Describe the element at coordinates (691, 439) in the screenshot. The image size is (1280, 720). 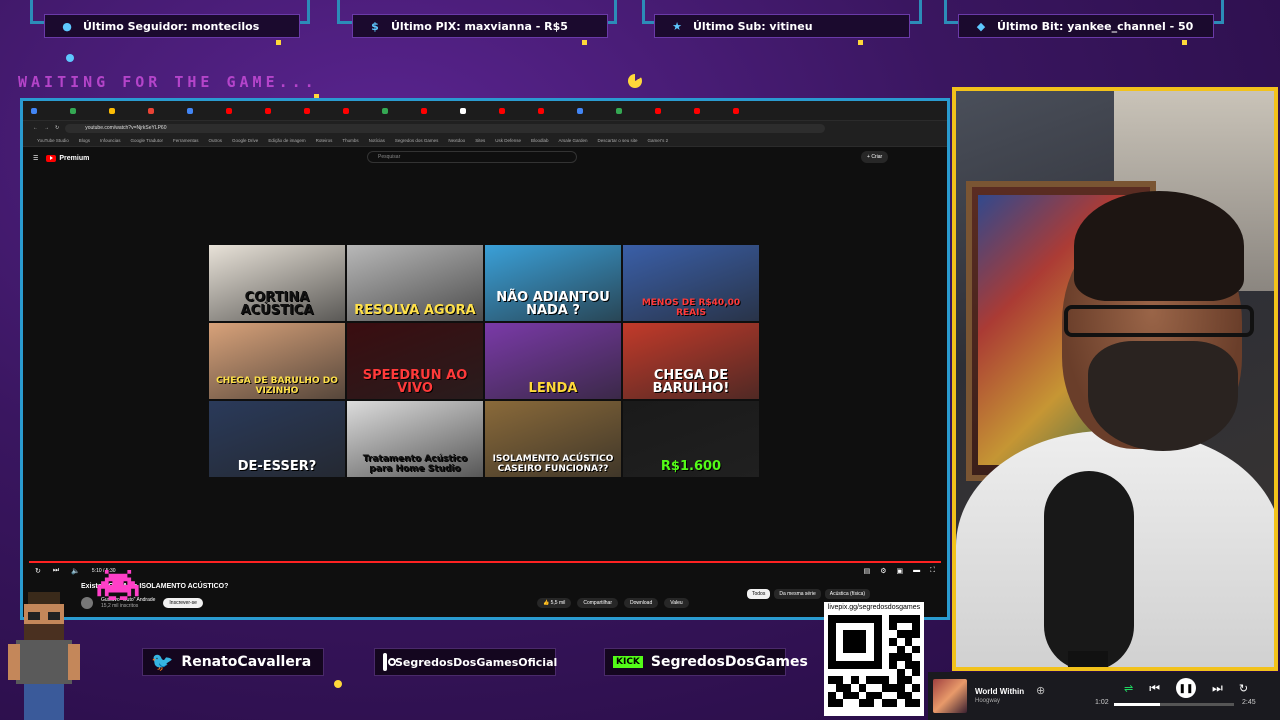
I see `video-thumbnail: R$1.600` at that location.